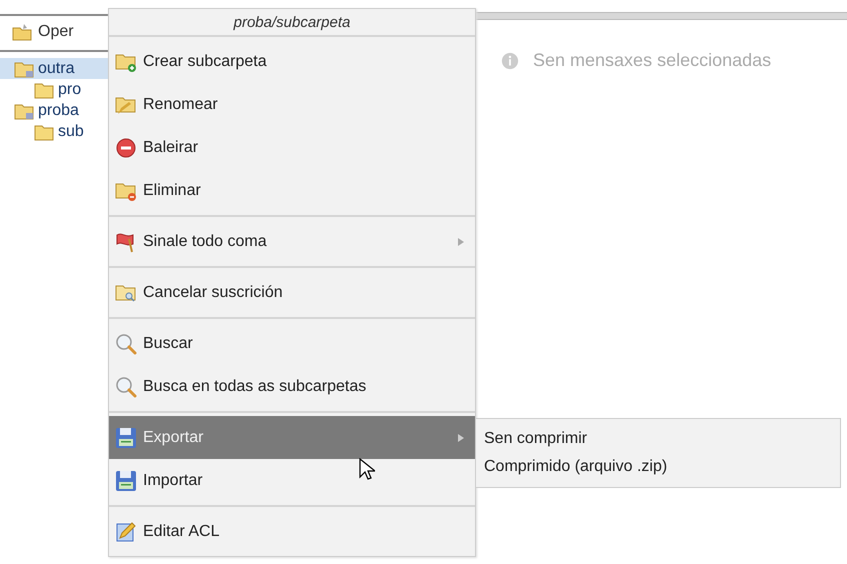  I want to click on menu-item: Editar ACL, so click(292, 531).